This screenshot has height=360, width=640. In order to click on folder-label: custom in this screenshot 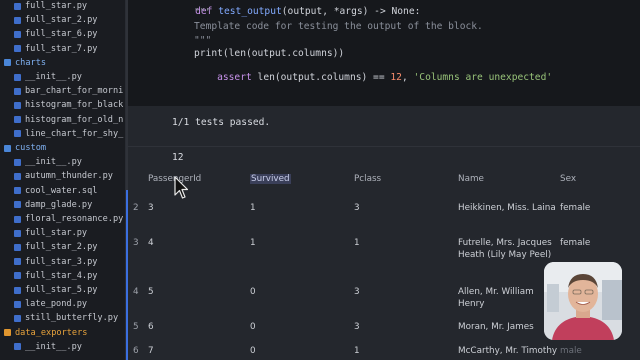, I will do `click(31, 148)`.